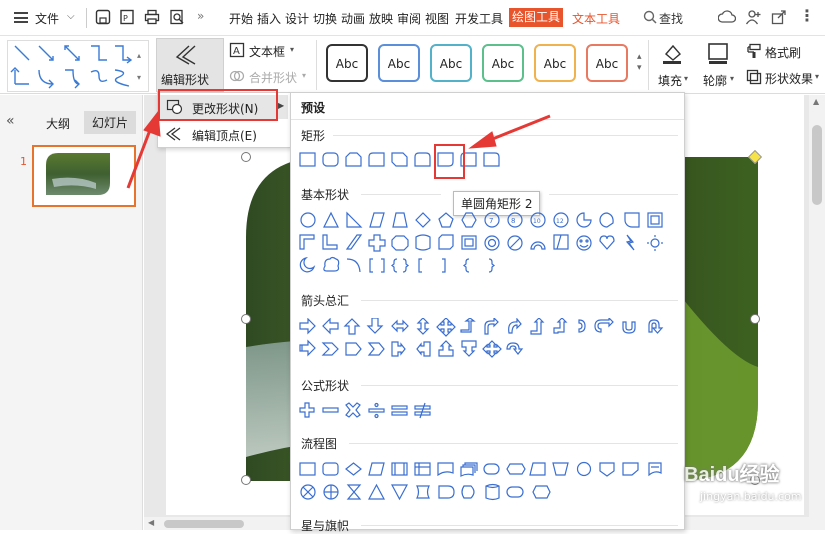 The height and width of the screenshot is (534, 825). I want to click on fill-icon, so click(672, 53).